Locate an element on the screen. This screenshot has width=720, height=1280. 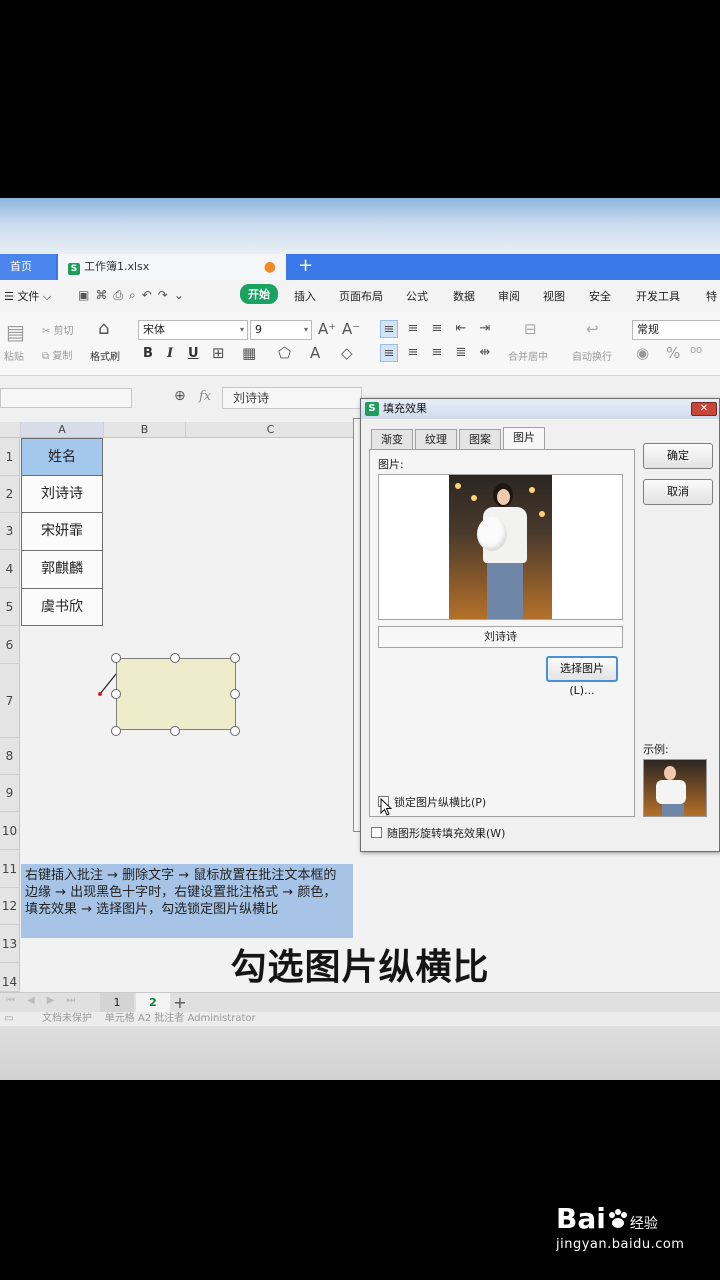
font-name-select: 宋体 ▾ is located at coordinates (193, 330).